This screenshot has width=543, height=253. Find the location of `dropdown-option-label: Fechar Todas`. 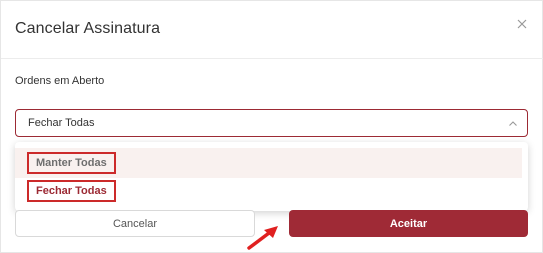

dropdown-option-label: Fechar Todas is located at coordinates (71, 191).